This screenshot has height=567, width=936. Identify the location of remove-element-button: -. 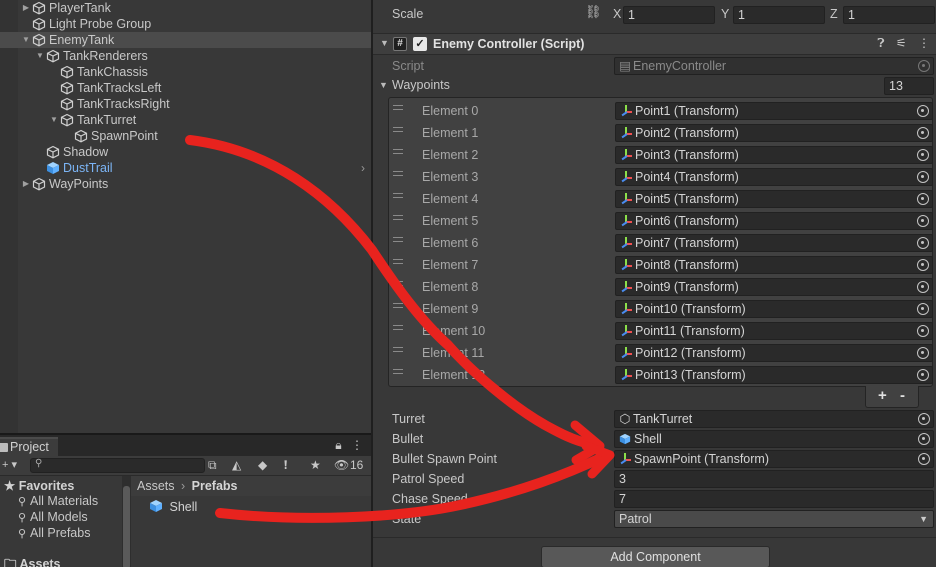
(902, 395).